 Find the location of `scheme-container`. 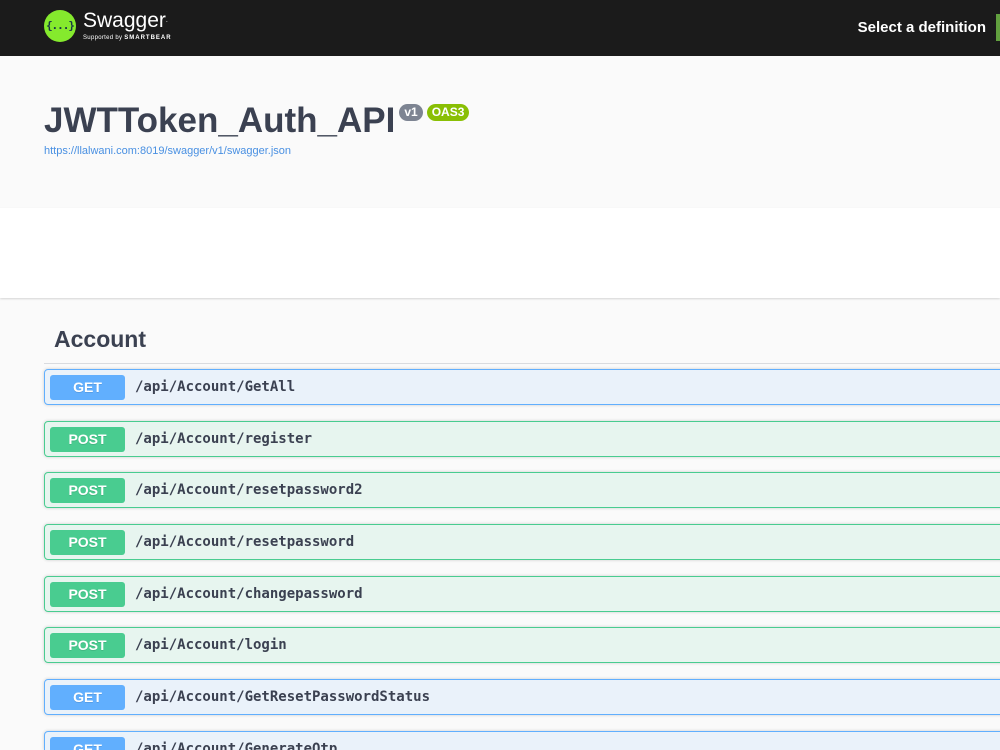

scheme-container is located at coordinates (500, 253).